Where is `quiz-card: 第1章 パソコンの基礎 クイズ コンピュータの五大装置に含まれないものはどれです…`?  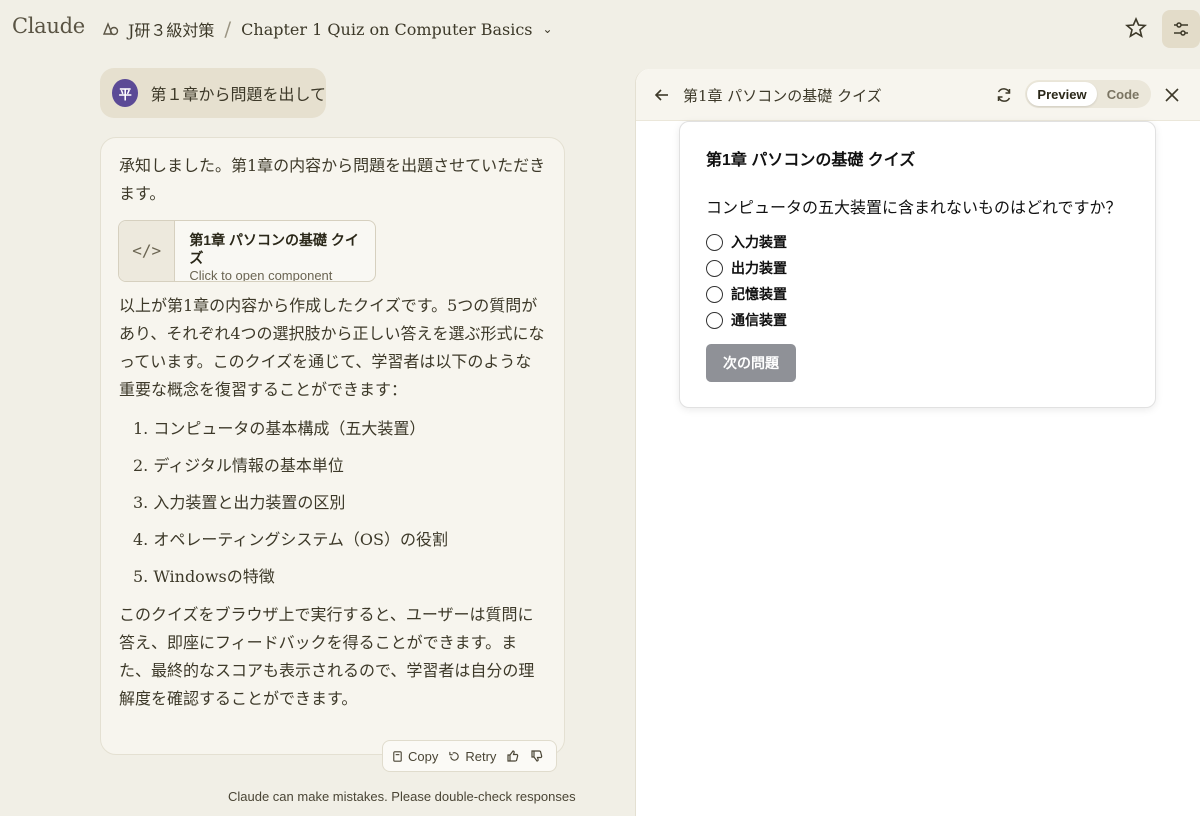
quiz-card: 第1章 パソコンの基礎 クイズ コンピュータの五大装置に含まれないものはどれです… is located at coordinates (917, 264).